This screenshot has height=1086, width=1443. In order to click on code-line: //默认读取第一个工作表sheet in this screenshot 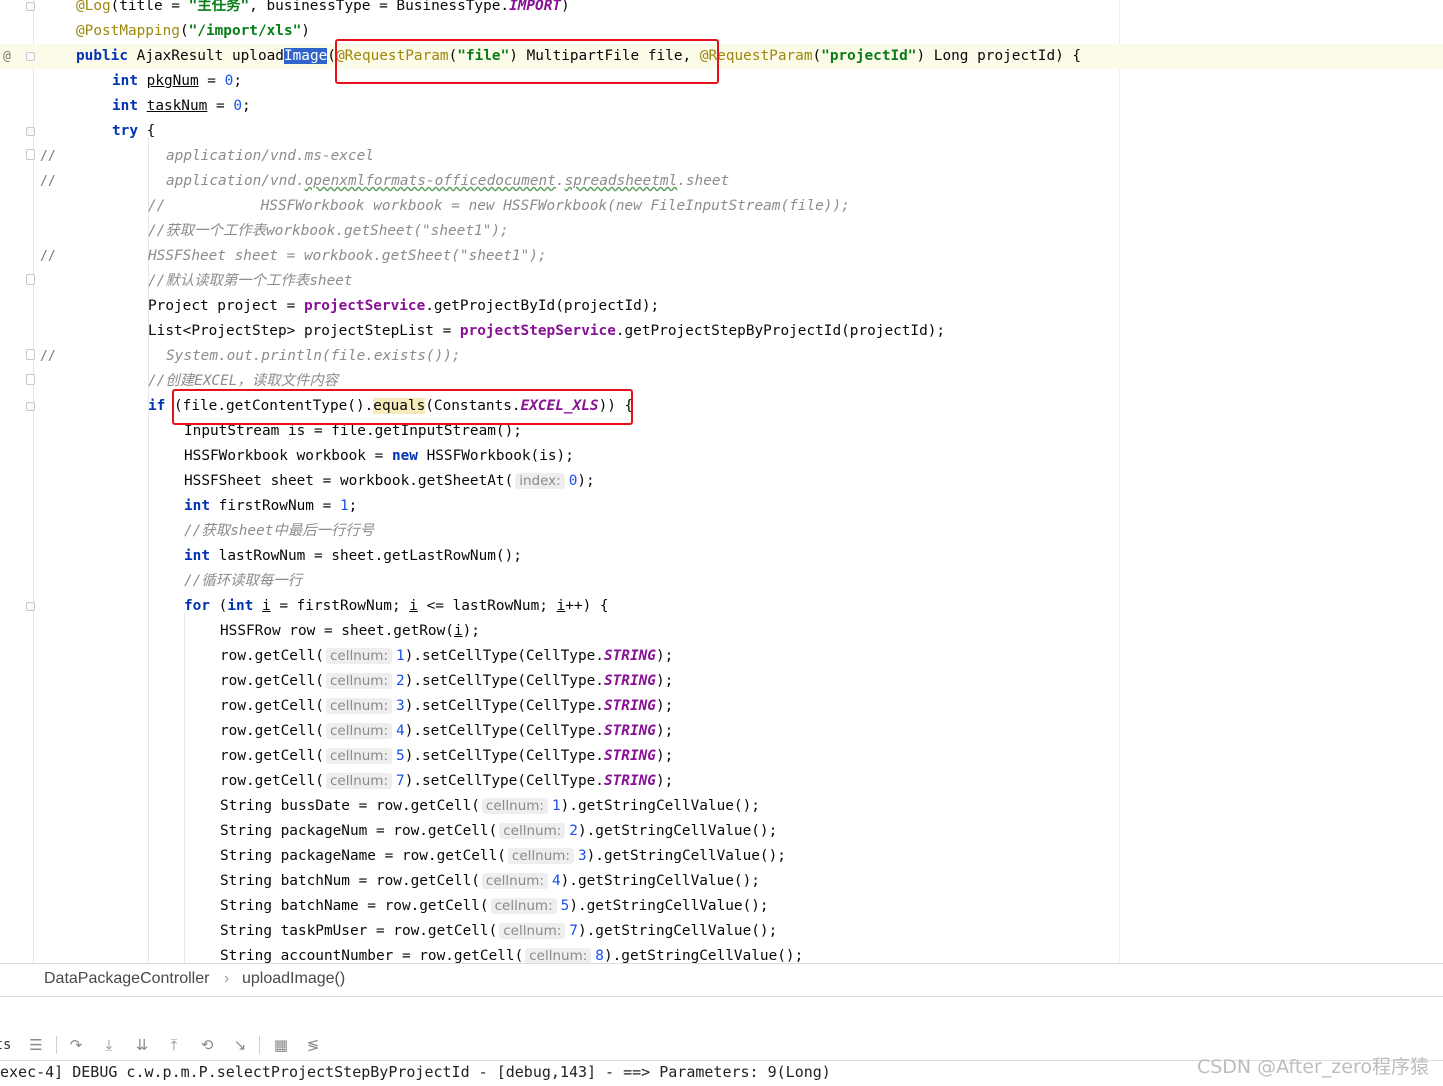, I will do `click(721, 281)`.